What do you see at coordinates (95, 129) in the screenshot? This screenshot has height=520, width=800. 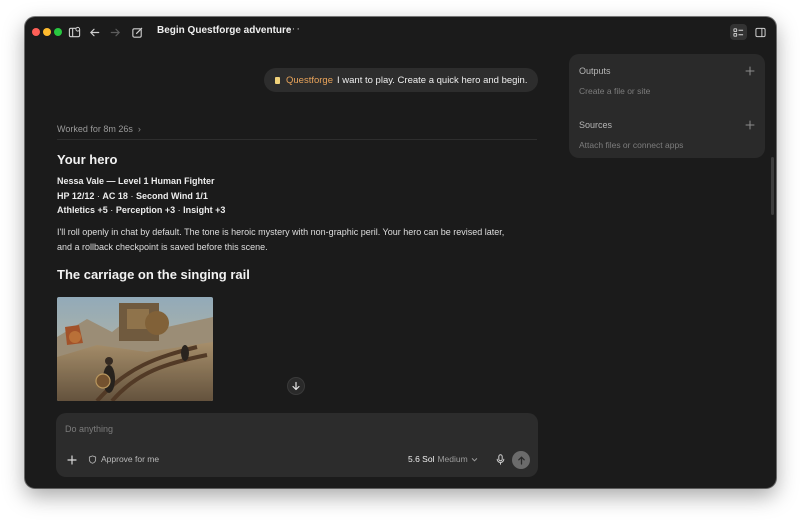 I see `worked-duration-label: Worked for 8m 26s` at bounding box center [95, 129].